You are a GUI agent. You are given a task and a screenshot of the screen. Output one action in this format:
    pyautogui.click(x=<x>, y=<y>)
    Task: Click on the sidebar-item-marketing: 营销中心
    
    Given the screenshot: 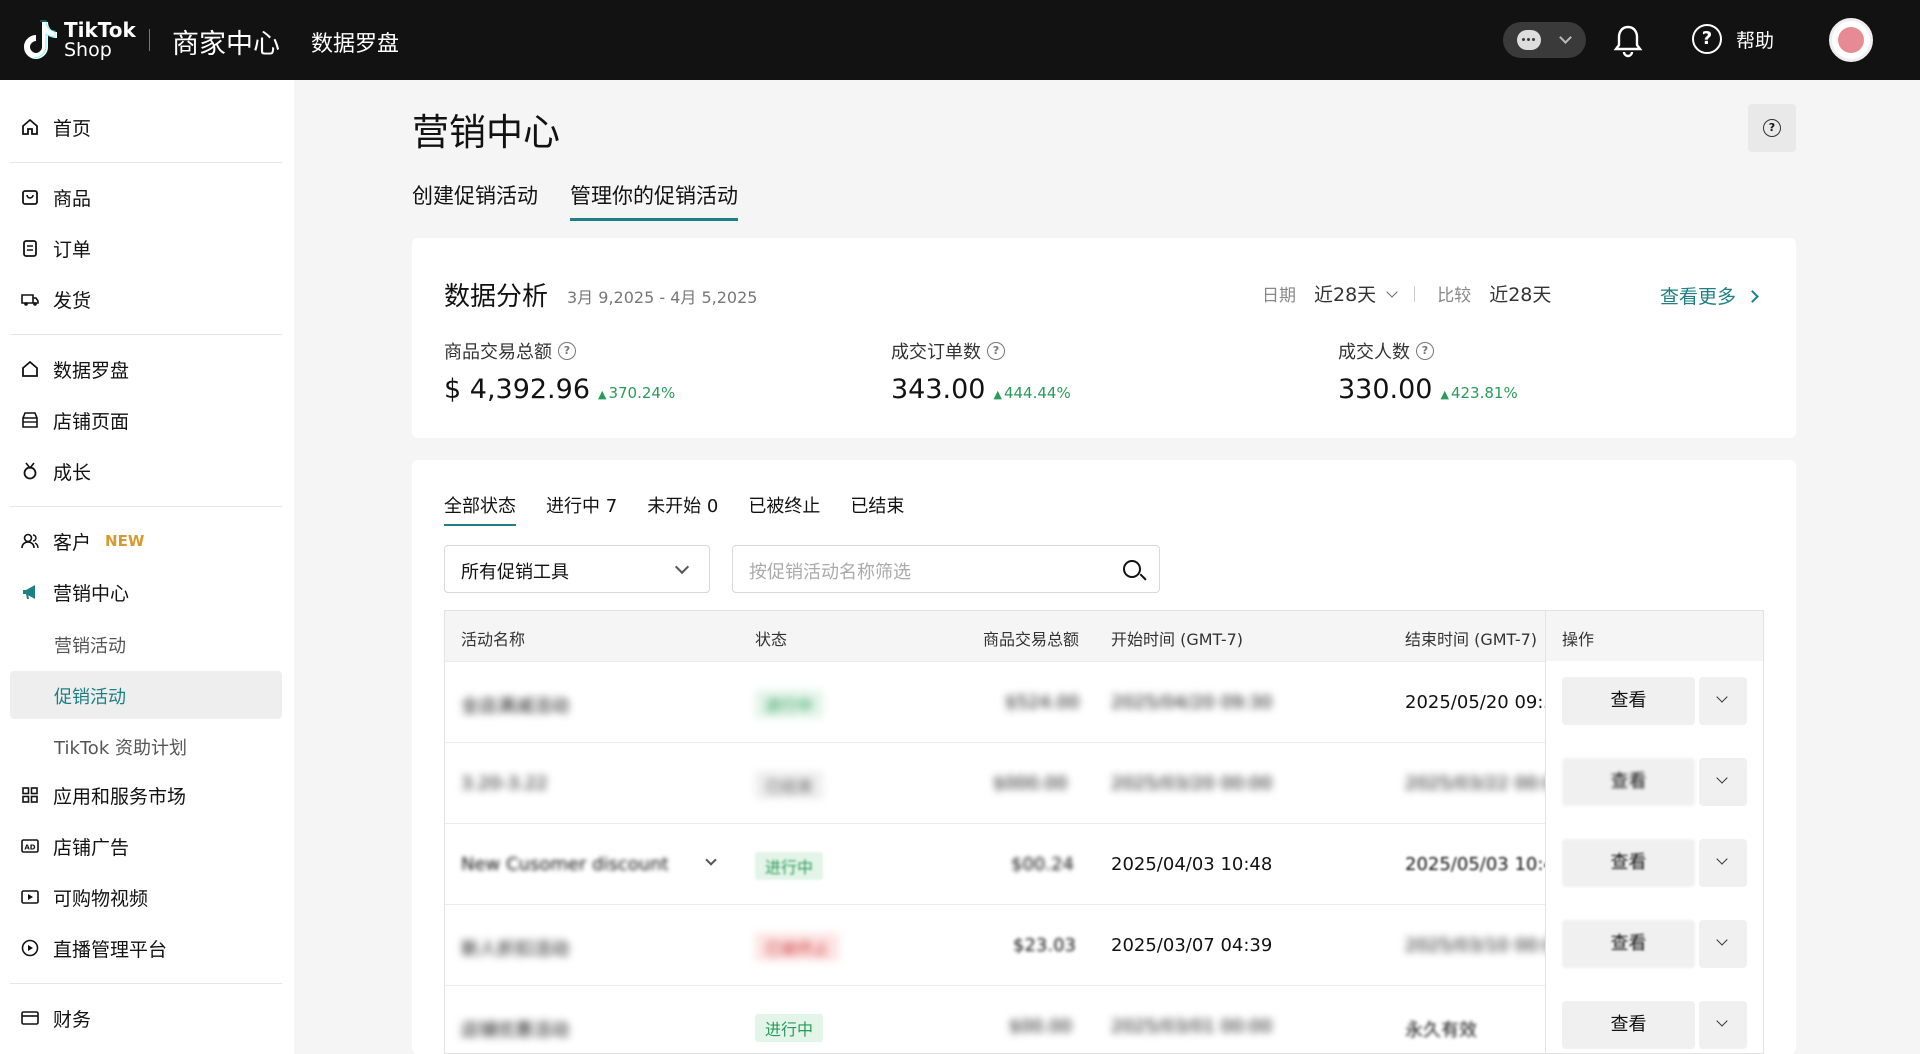 What is the action you would take?
    pyautogui.click(x=74, y=592)
    